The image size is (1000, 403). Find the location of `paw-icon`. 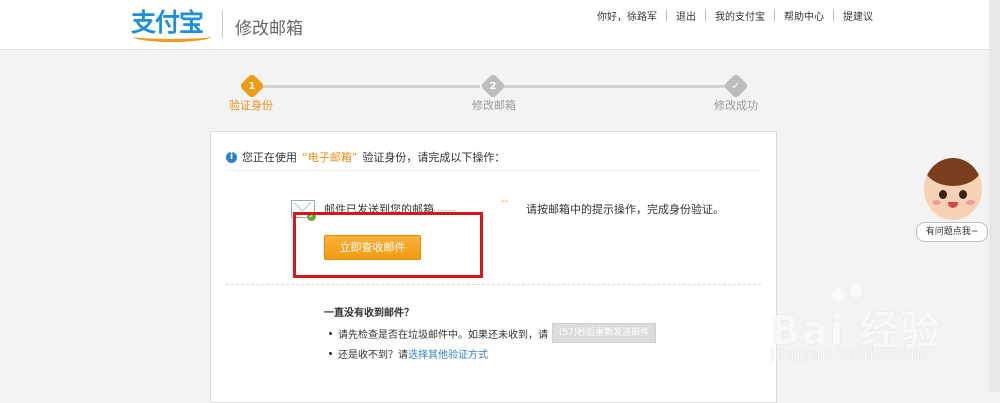

paw-icon is located at coordinates (856, 291).